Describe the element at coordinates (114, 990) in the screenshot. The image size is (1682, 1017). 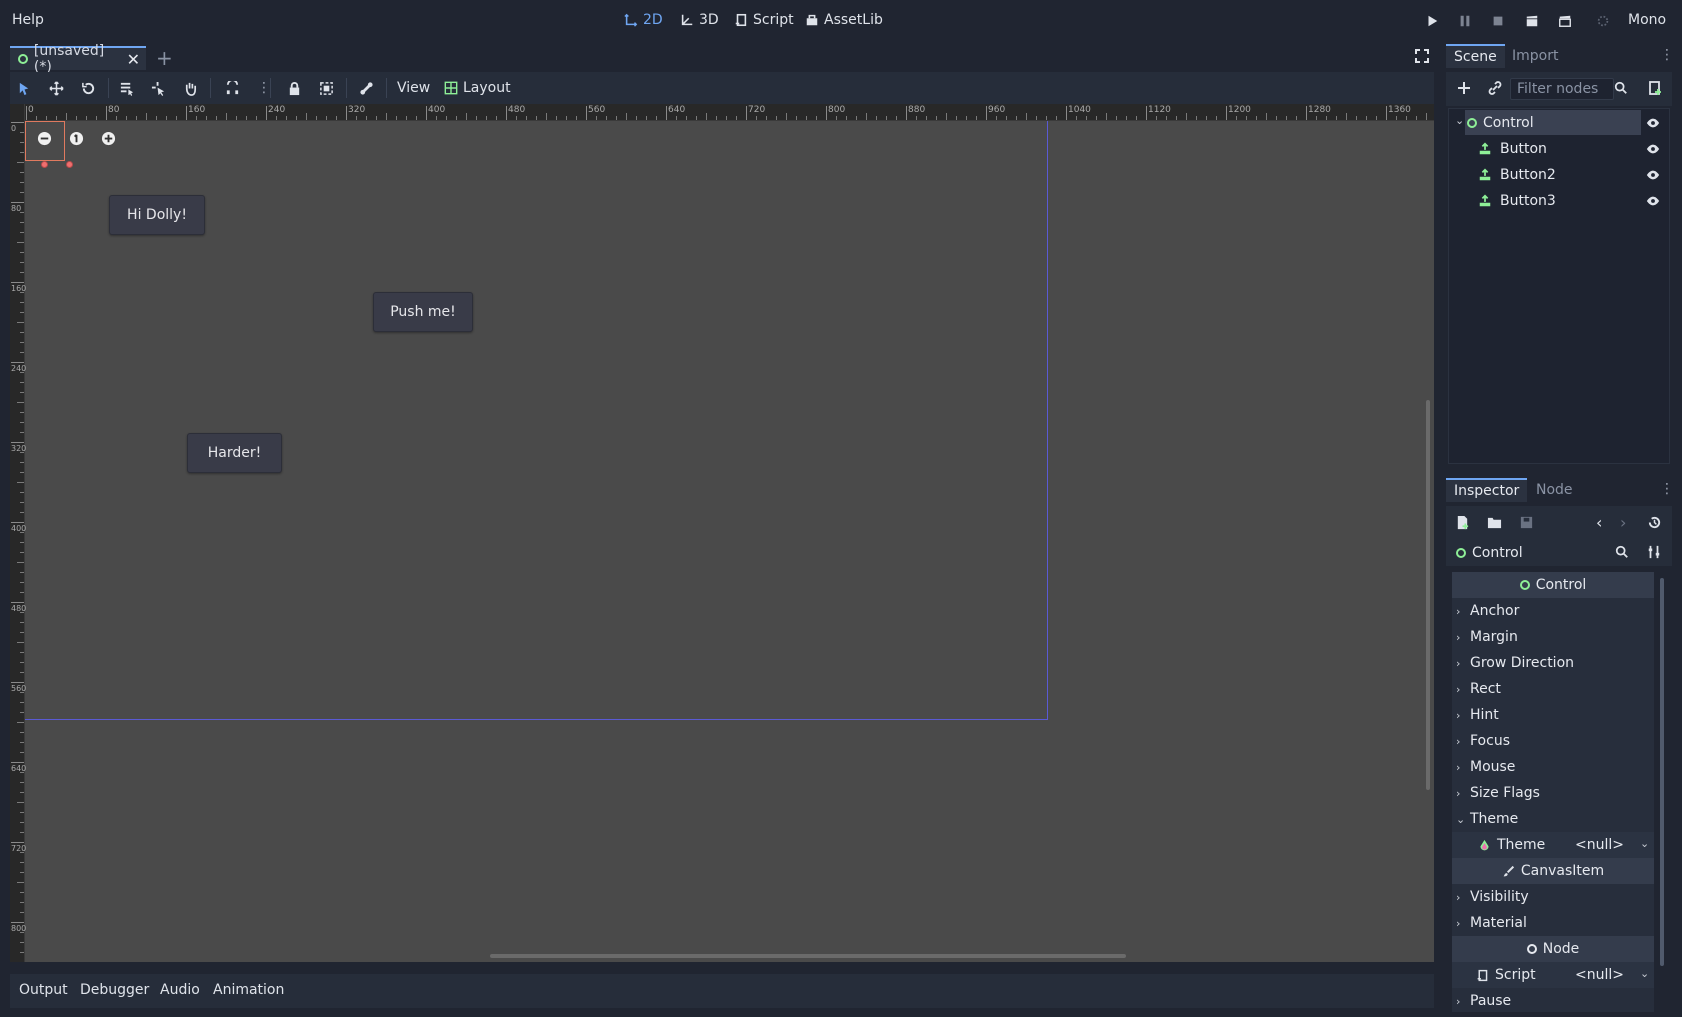
I see `bottom-tab-debugger: Debugger` at that location.